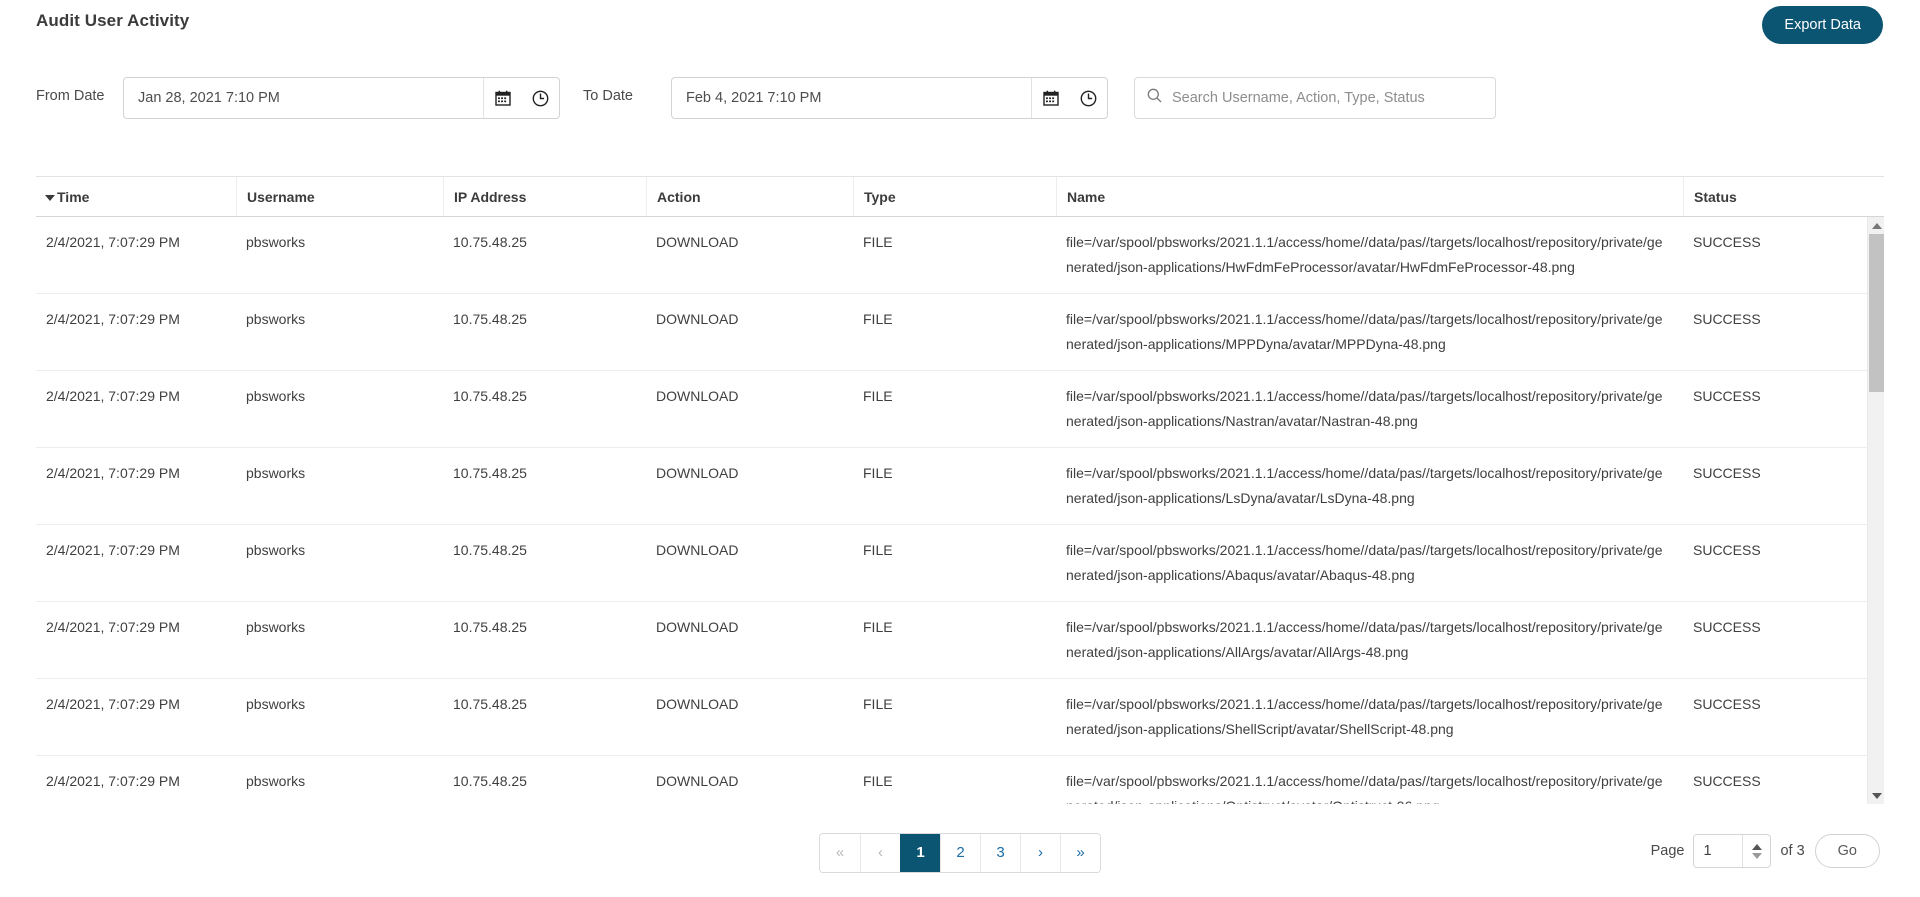  I want to click on column-header-action: Action, so click(749, 196).